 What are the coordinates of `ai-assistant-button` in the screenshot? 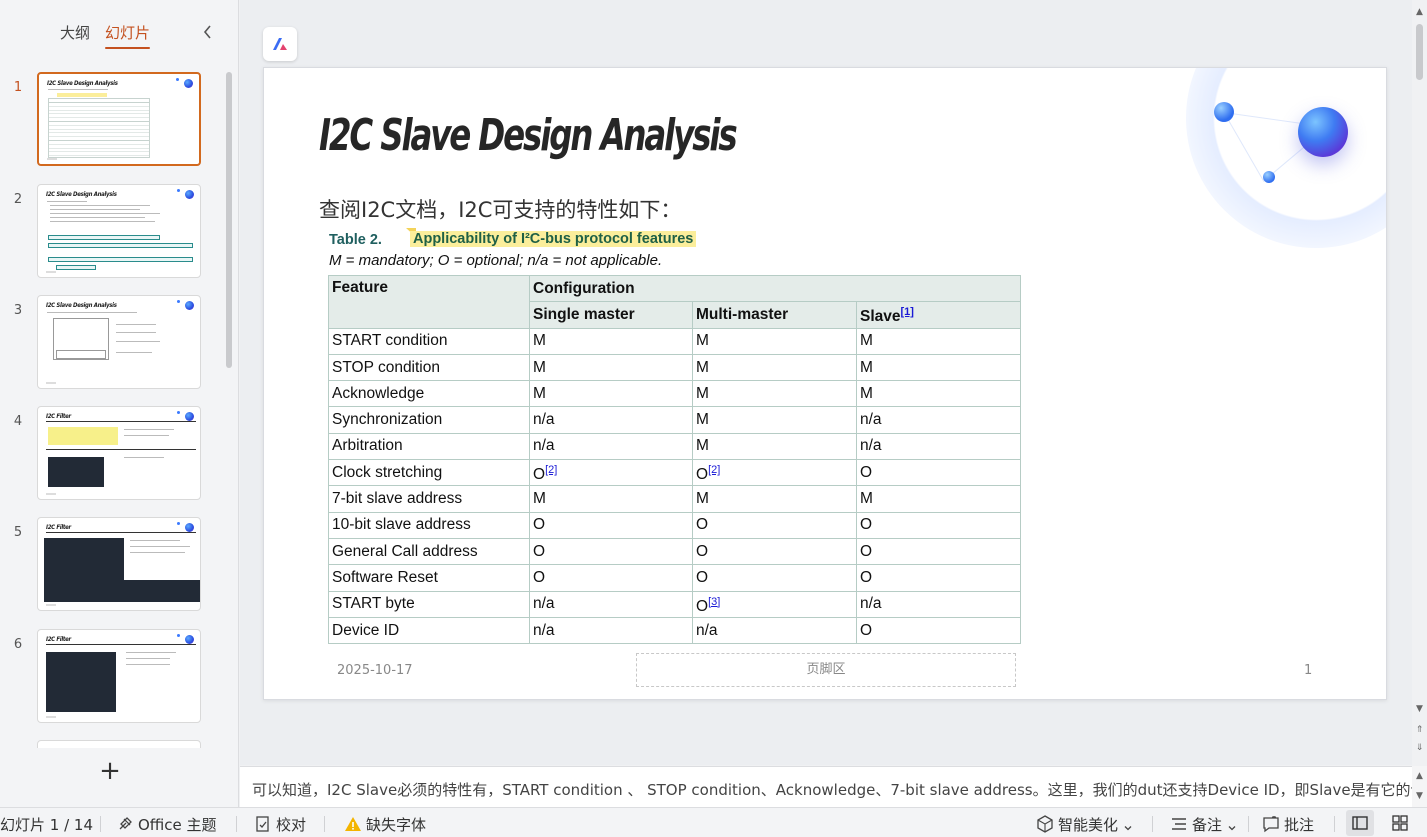 It's located at (280, 44).